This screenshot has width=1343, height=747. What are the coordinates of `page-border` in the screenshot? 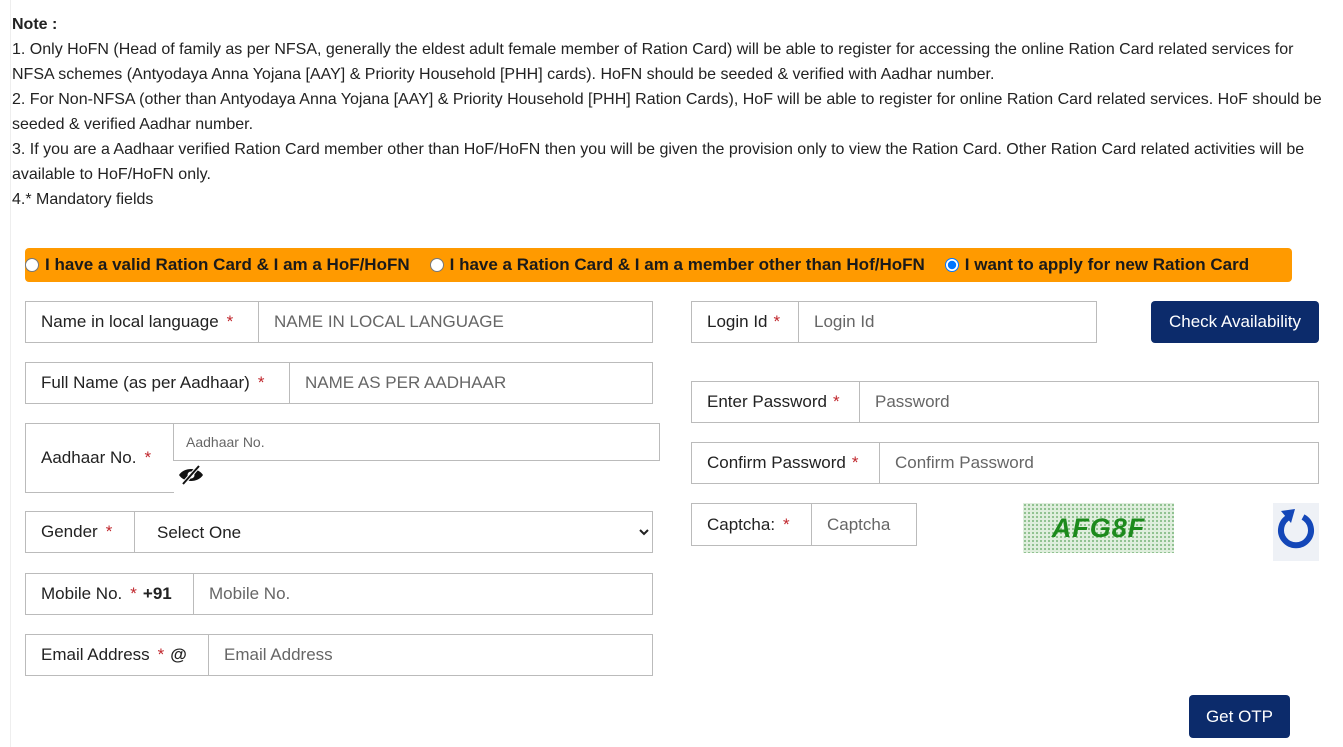 It's located at (10, 373).